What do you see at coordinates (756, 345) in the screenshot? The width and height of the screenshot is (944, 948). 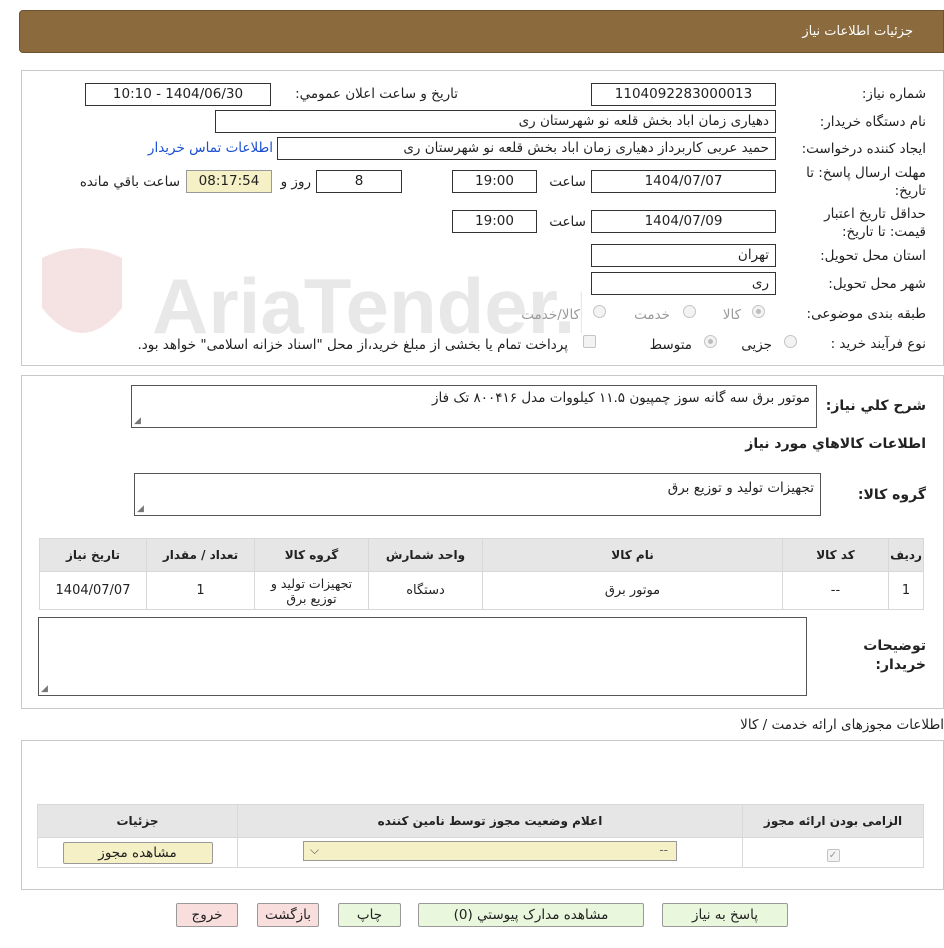 I see `process-option-minor: جزیی` at bounding box center [756, 345].